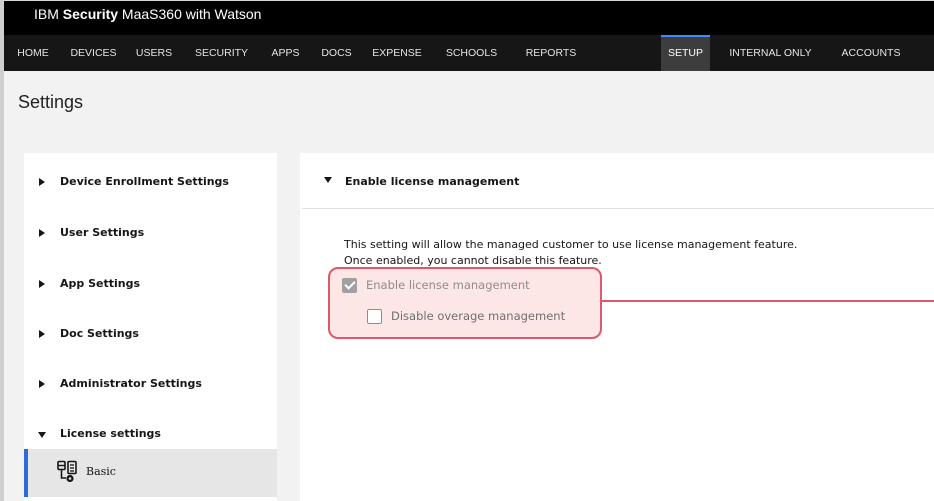 The width and height of the screenshot is (934, 501). What do you see at coordinates (374, 316) in the screenshot?
I see `disable-overage-checkbox` at bounding box center [374, 316].